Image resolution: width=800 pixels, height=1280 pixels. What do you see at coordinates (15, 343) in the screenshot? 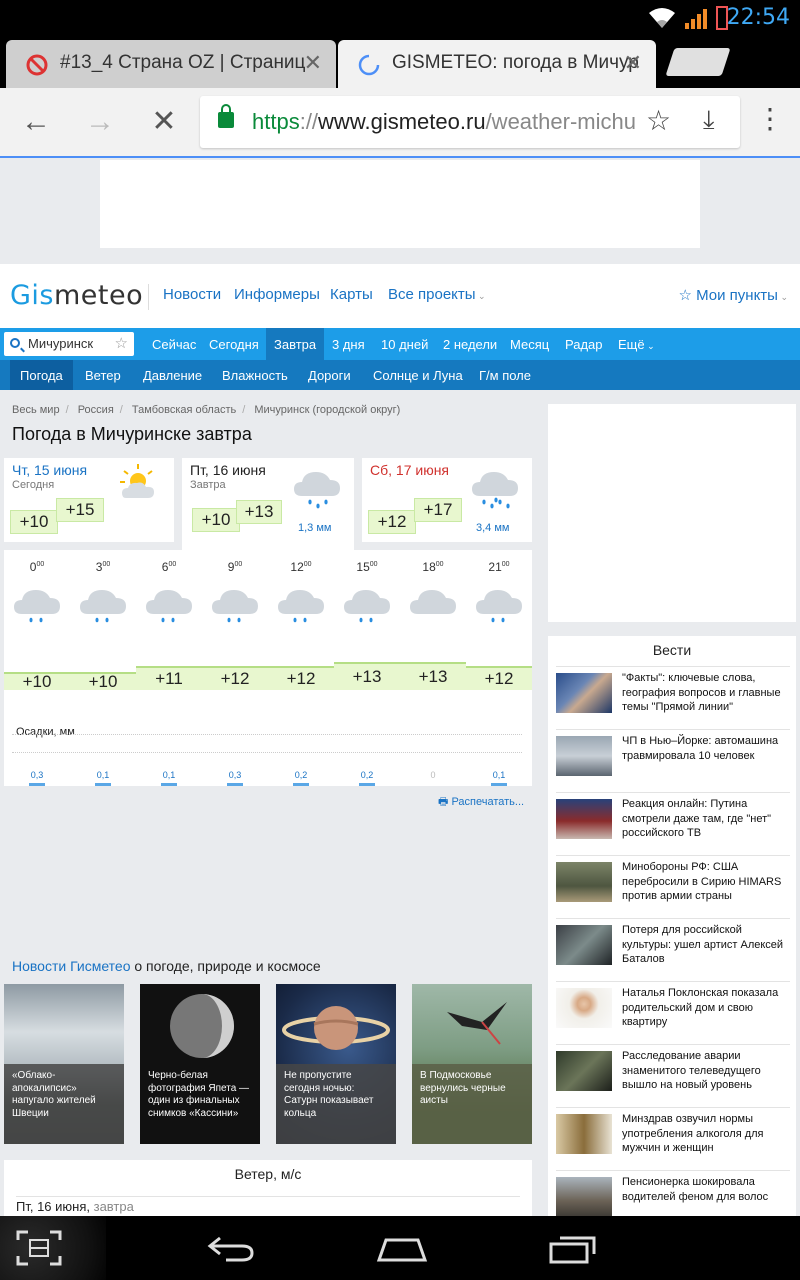
I see `search-icon` at bounding box center [15, 343].